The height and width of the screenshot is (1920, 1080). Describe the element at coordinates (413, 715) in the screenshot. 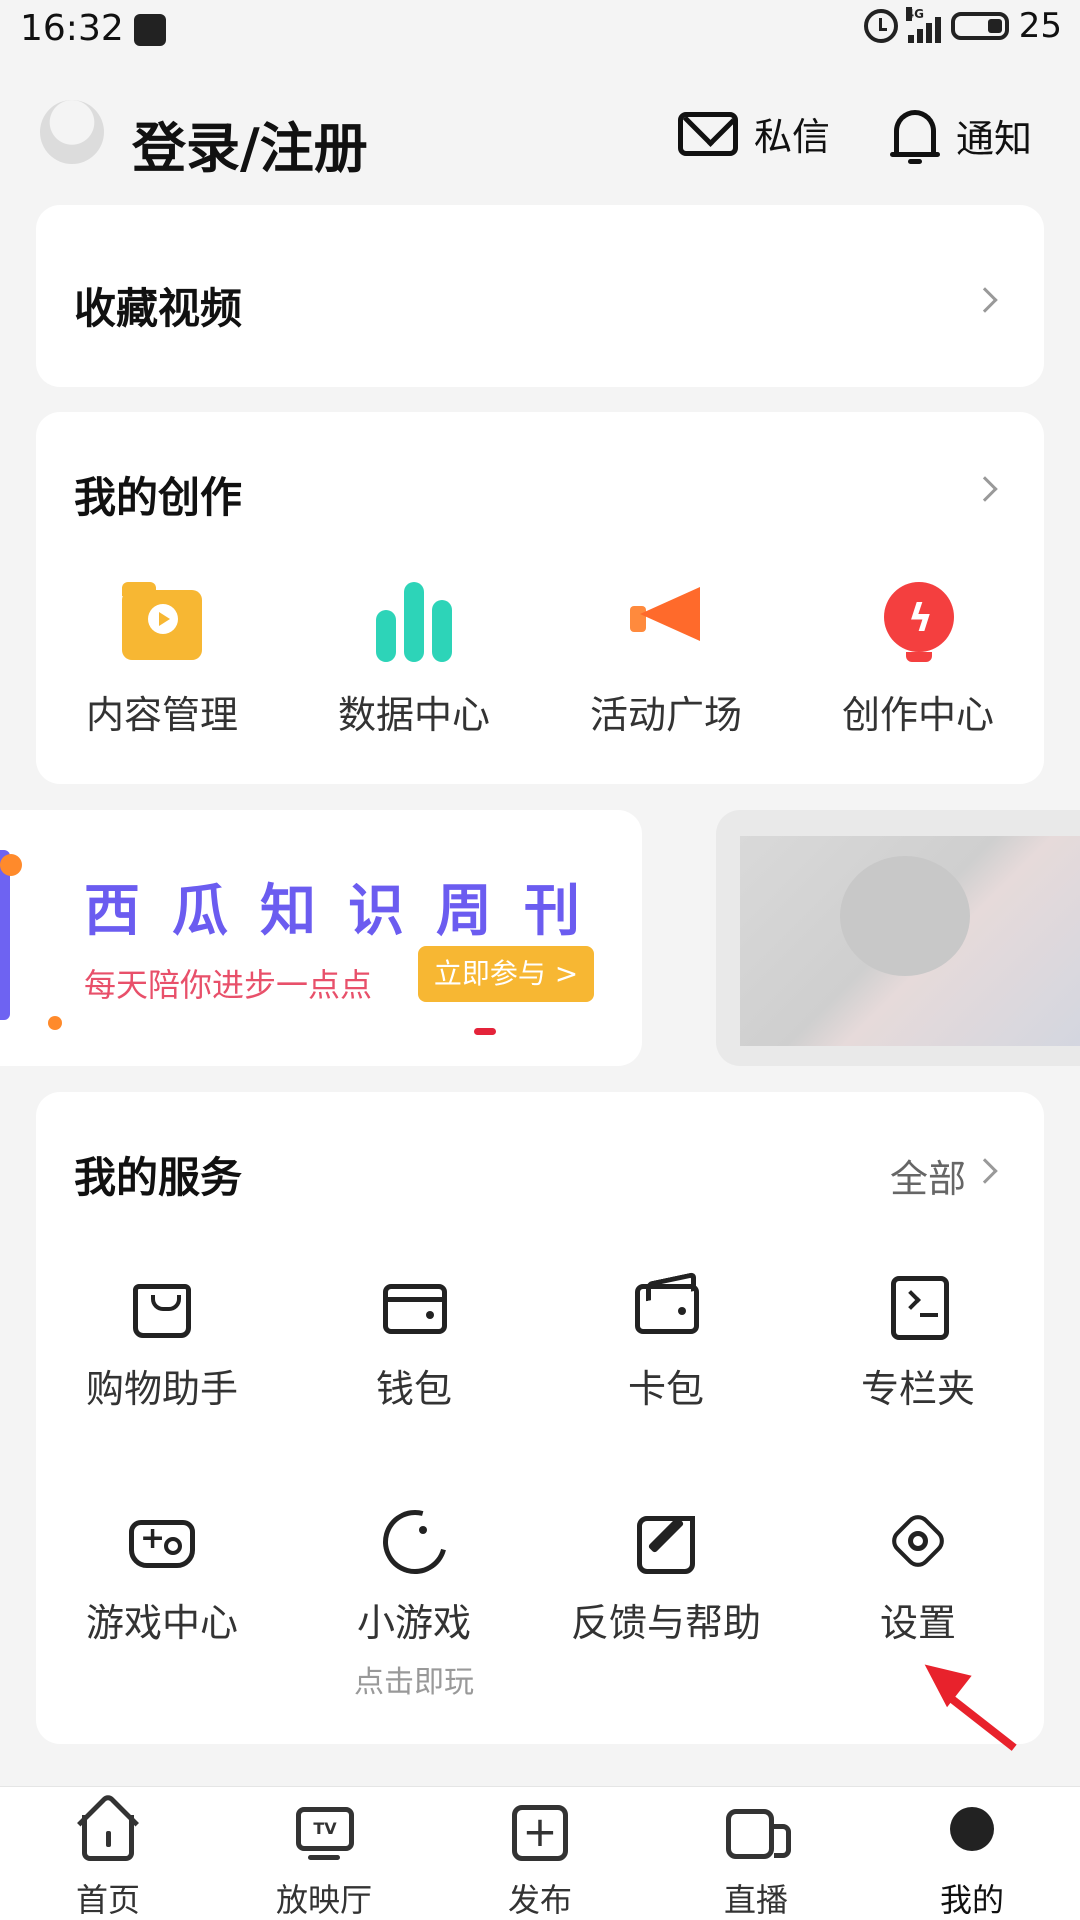

I see `creation-item-label: 数据中心` at that location.